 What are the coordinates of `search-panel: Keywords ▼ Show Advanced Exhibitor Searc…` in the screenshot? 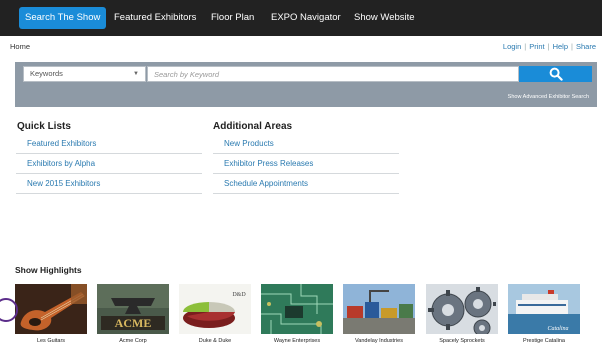 It's located at (306, 84).